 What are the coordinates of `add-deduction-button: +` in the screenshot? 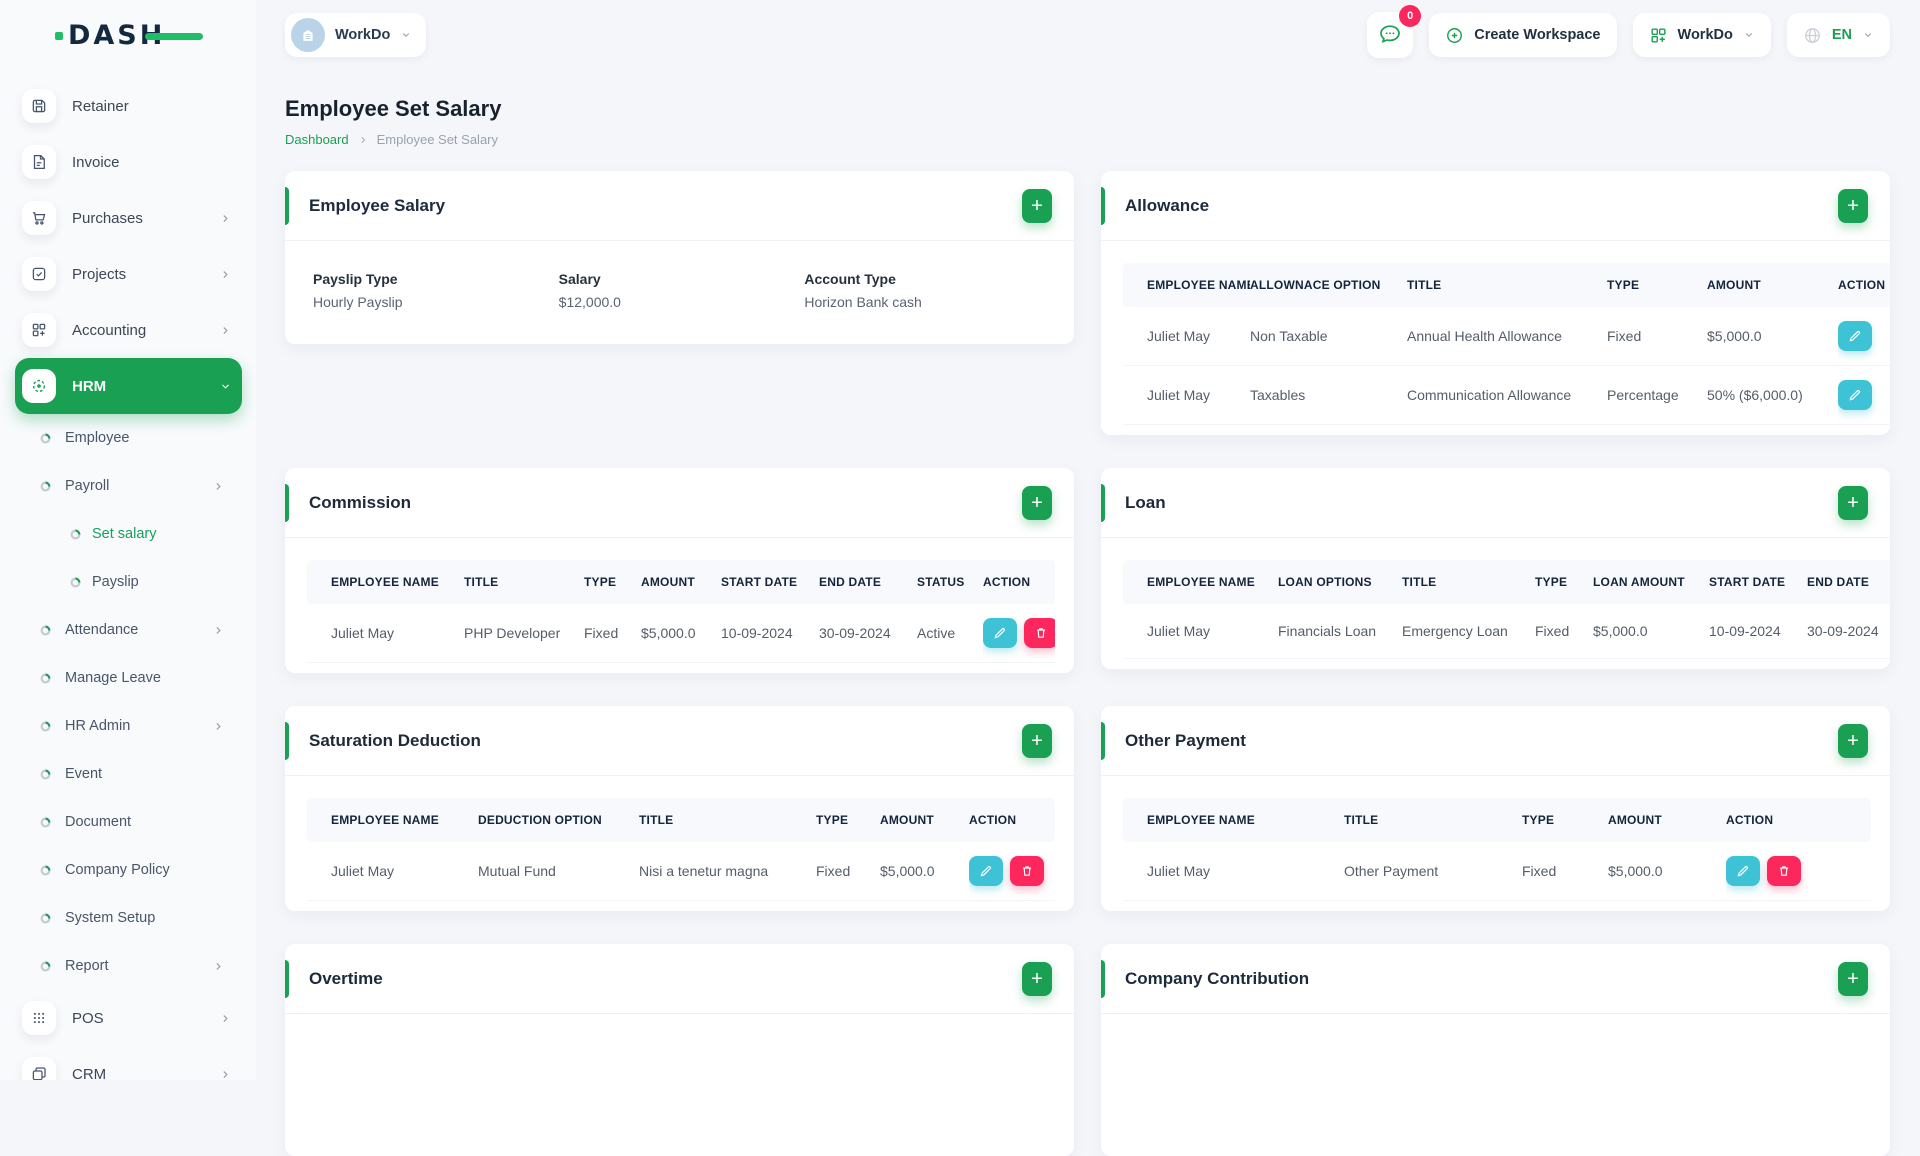 It's located at (1037, 740).